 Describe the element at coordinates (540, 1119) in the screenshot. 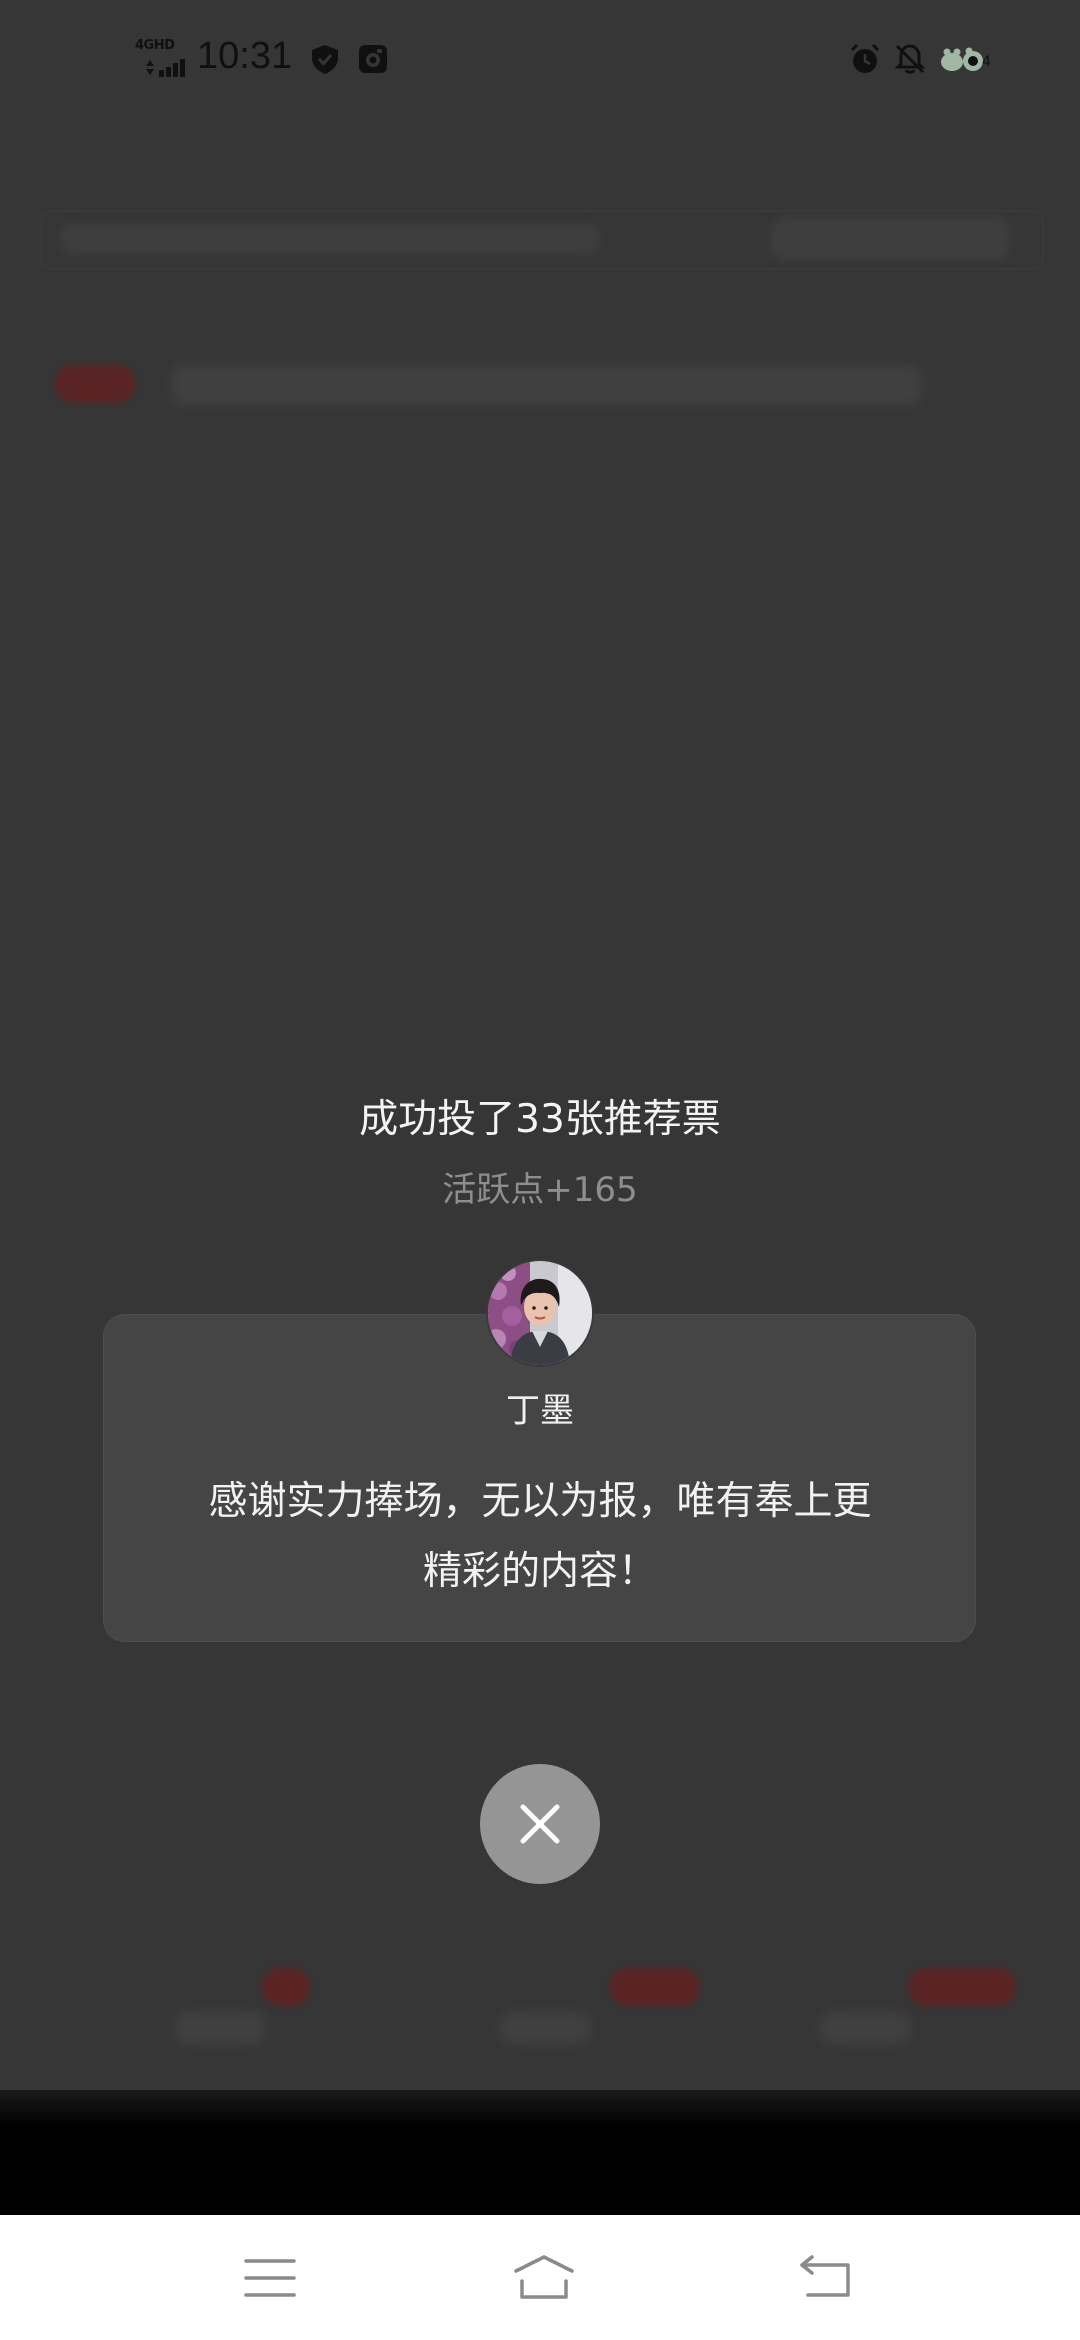

I see `vote-success-title: 成功投了33张推荐票` at that location.